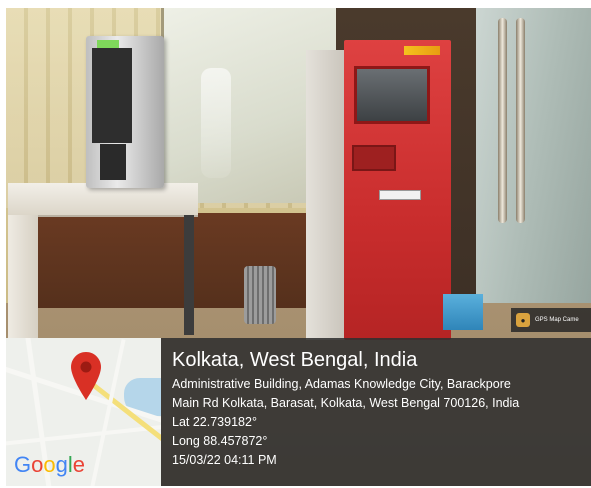 Image resolution: width=591 pixels, height=488 pixels. What do you see at coordinates (216, 123) in the screenshot?
I see `glass-reflection` at bounding box center [216, 123].